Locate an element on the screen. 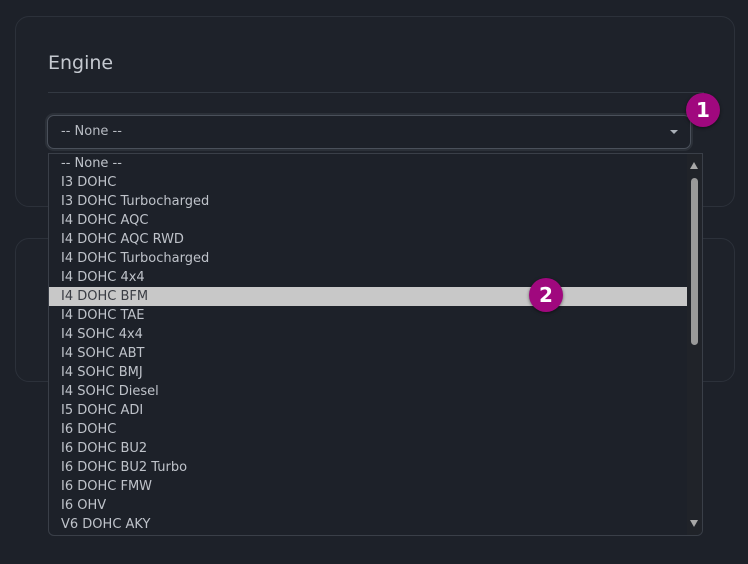 The width and height of the screenshot is (748, 564). dropdown-option: I4 SOHC 4x4 is located at coordinates (368, 334).